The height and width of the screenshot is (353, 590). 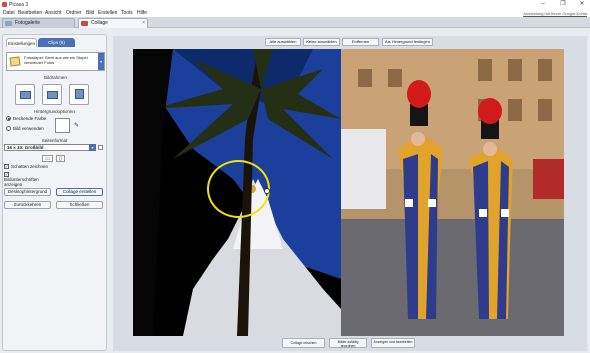 I want to click on remove-button: Entfernen, so click(x=360, y=42).